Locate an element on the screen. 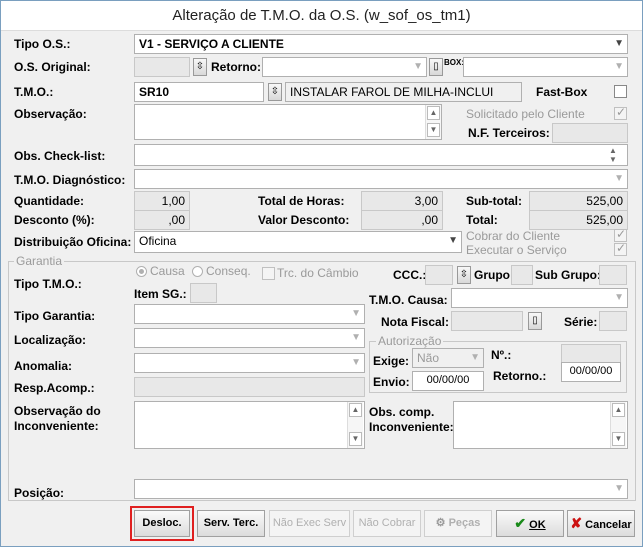  anomalia-select: ▼ is located at coordinates (249, 363).